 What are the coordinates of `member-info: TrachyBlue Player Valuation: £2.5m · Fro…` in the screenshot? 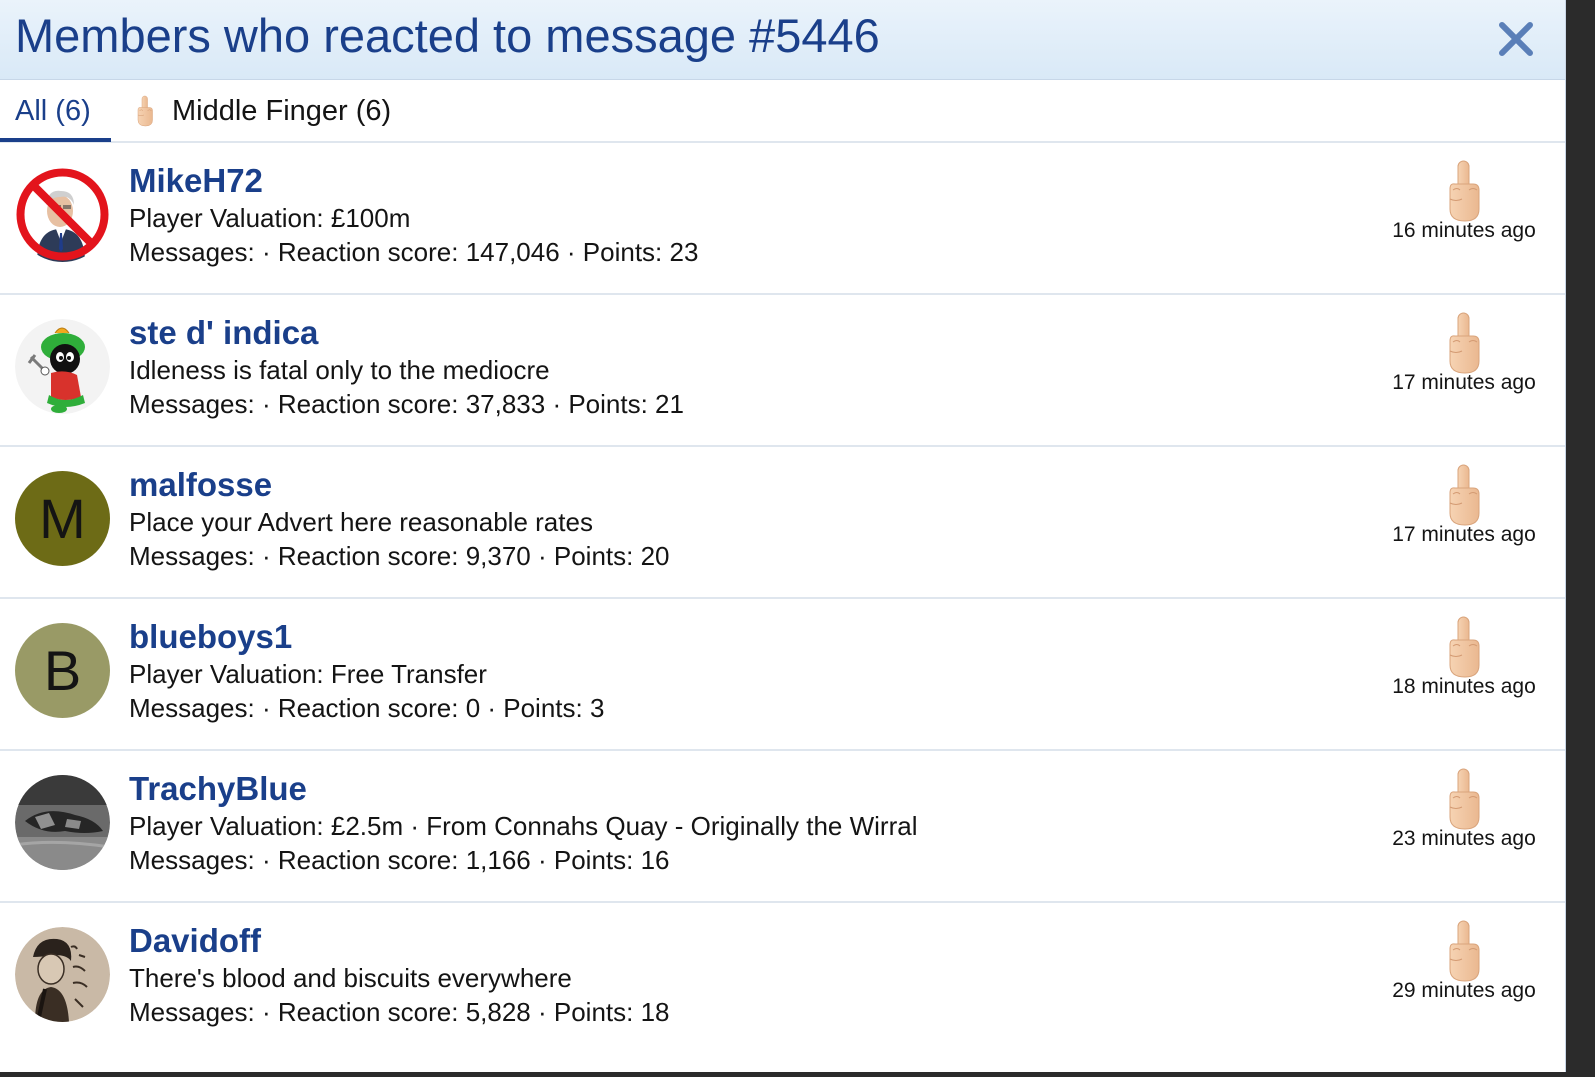 It's located at (523, 823).